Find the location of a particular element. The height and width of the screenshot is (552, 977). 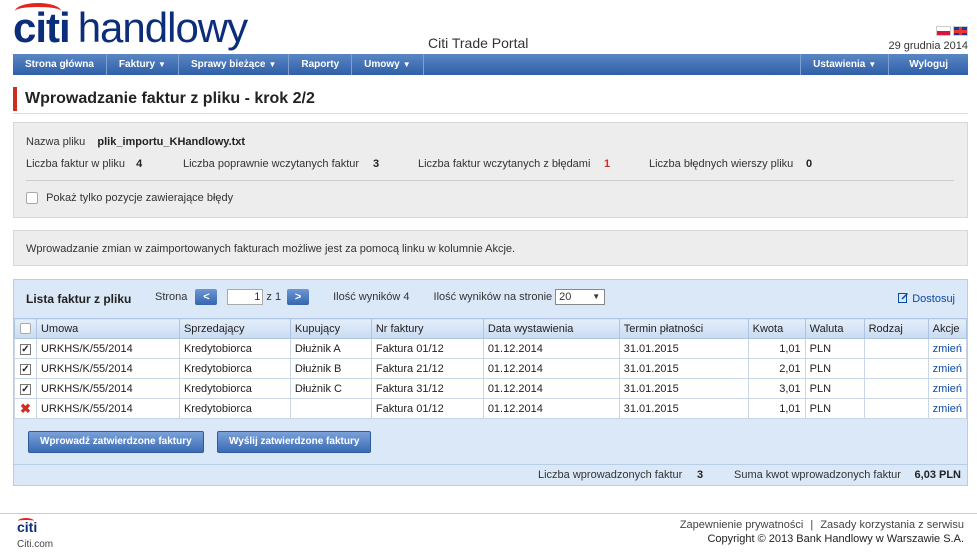

invoice-count-label: Liczba faktur w pliku is located at coordinates (76, 164).